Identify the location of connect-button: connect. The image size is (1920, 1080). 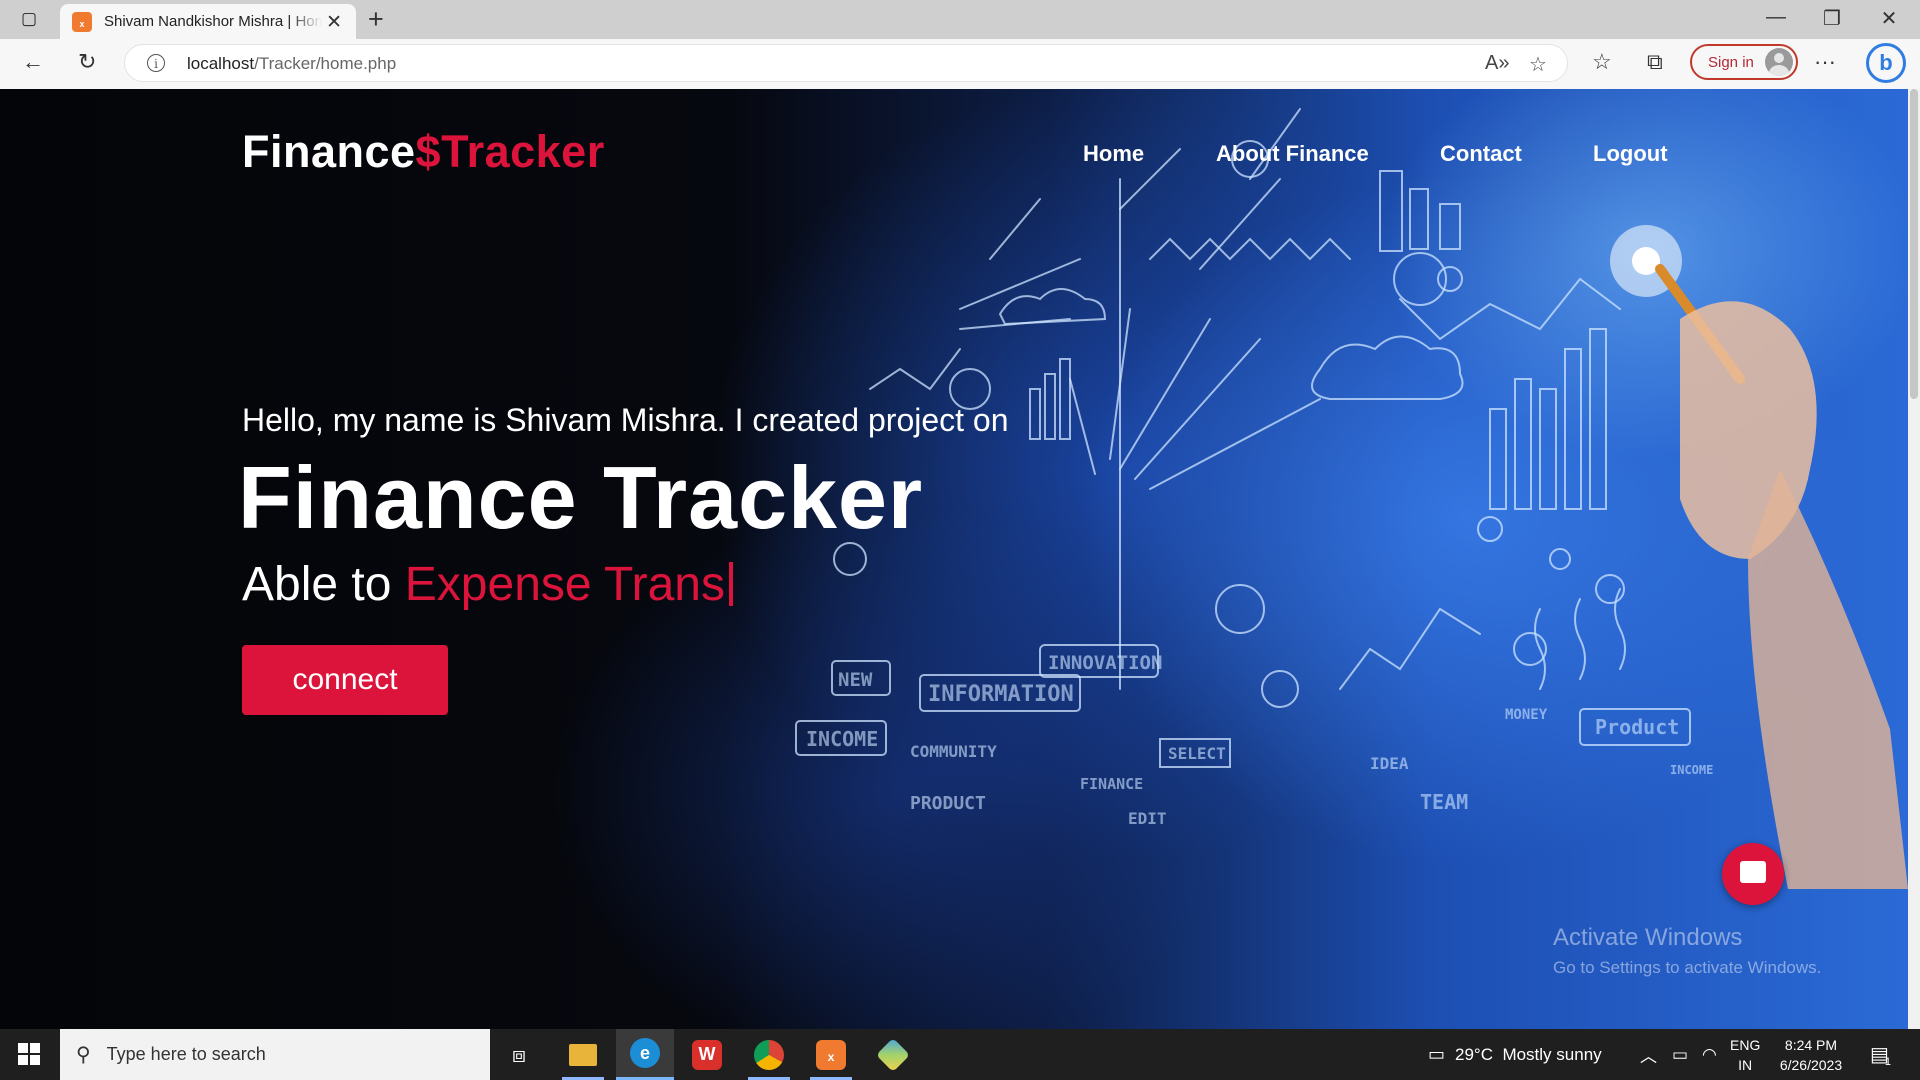
(345, 680).